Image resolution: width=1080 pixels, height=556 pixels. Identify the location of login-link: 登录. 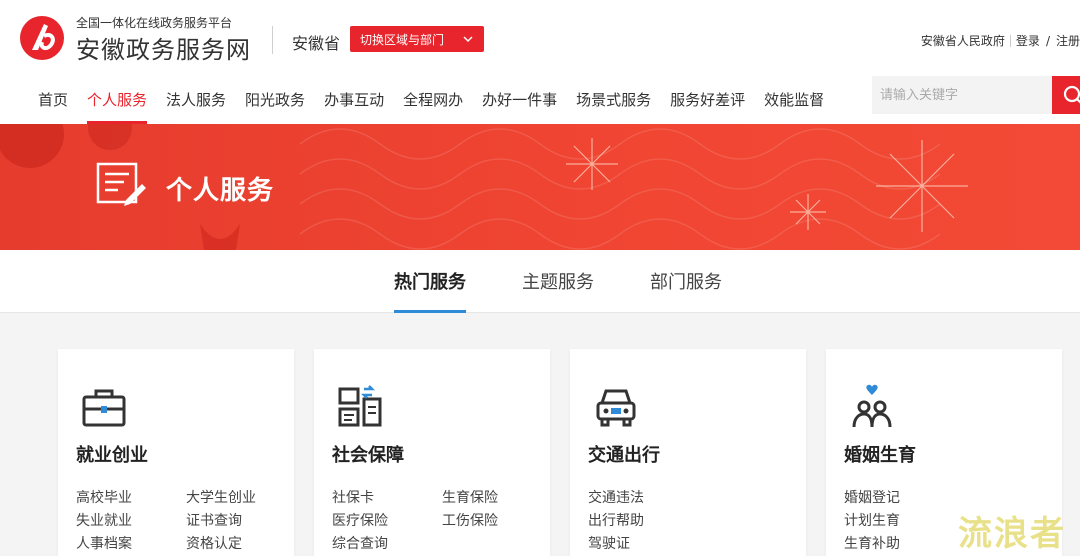
(1028, 40).